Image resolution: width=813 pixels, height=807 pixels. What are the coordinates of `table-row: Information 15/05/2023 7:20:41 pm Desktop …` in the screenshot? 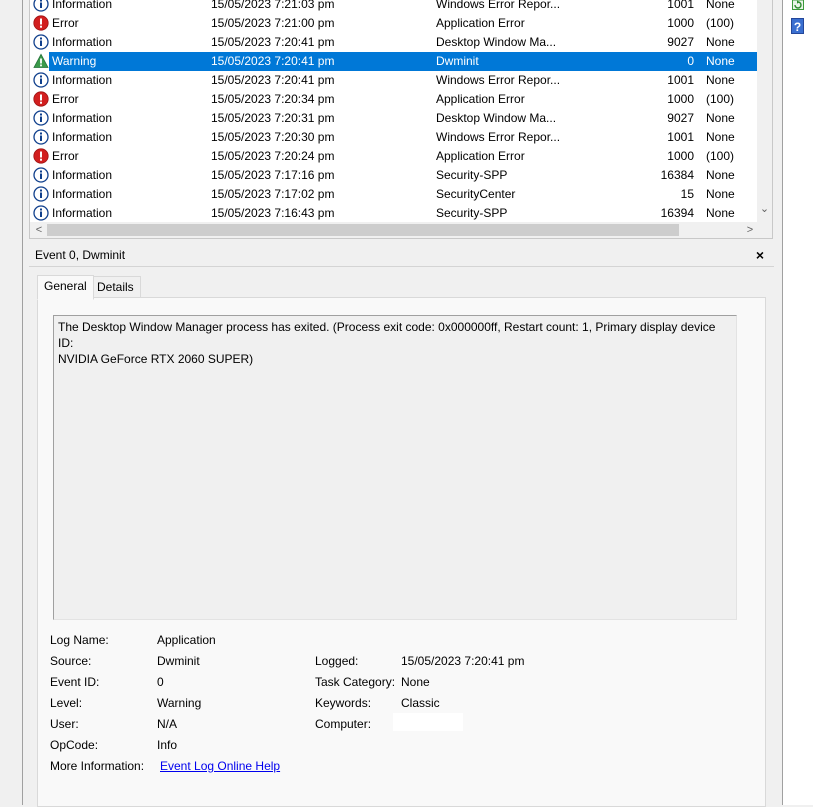 It's located at (393, 42).